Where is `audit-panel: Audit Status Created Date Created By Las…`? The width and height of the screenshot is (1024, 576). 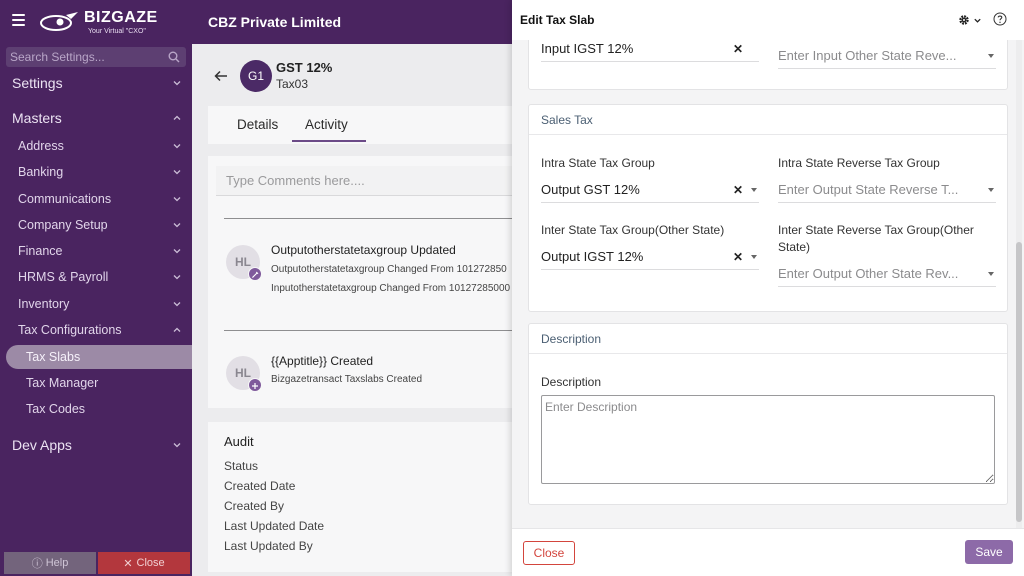
audit-panel: Audit Status Created Date Created By Las… is located at coordinates (363, 497).